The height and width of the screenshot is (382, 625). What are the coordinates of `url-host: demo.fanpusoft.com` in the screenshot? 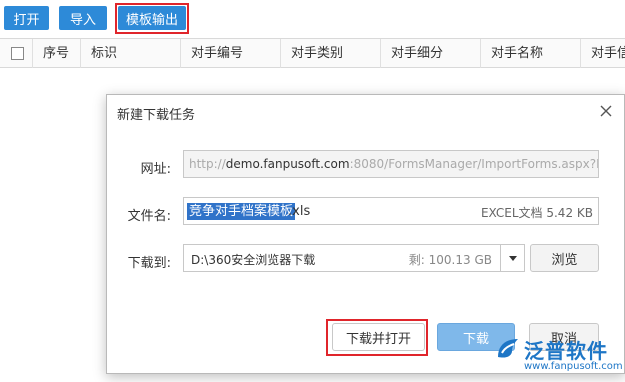 It's located at (287, 164).